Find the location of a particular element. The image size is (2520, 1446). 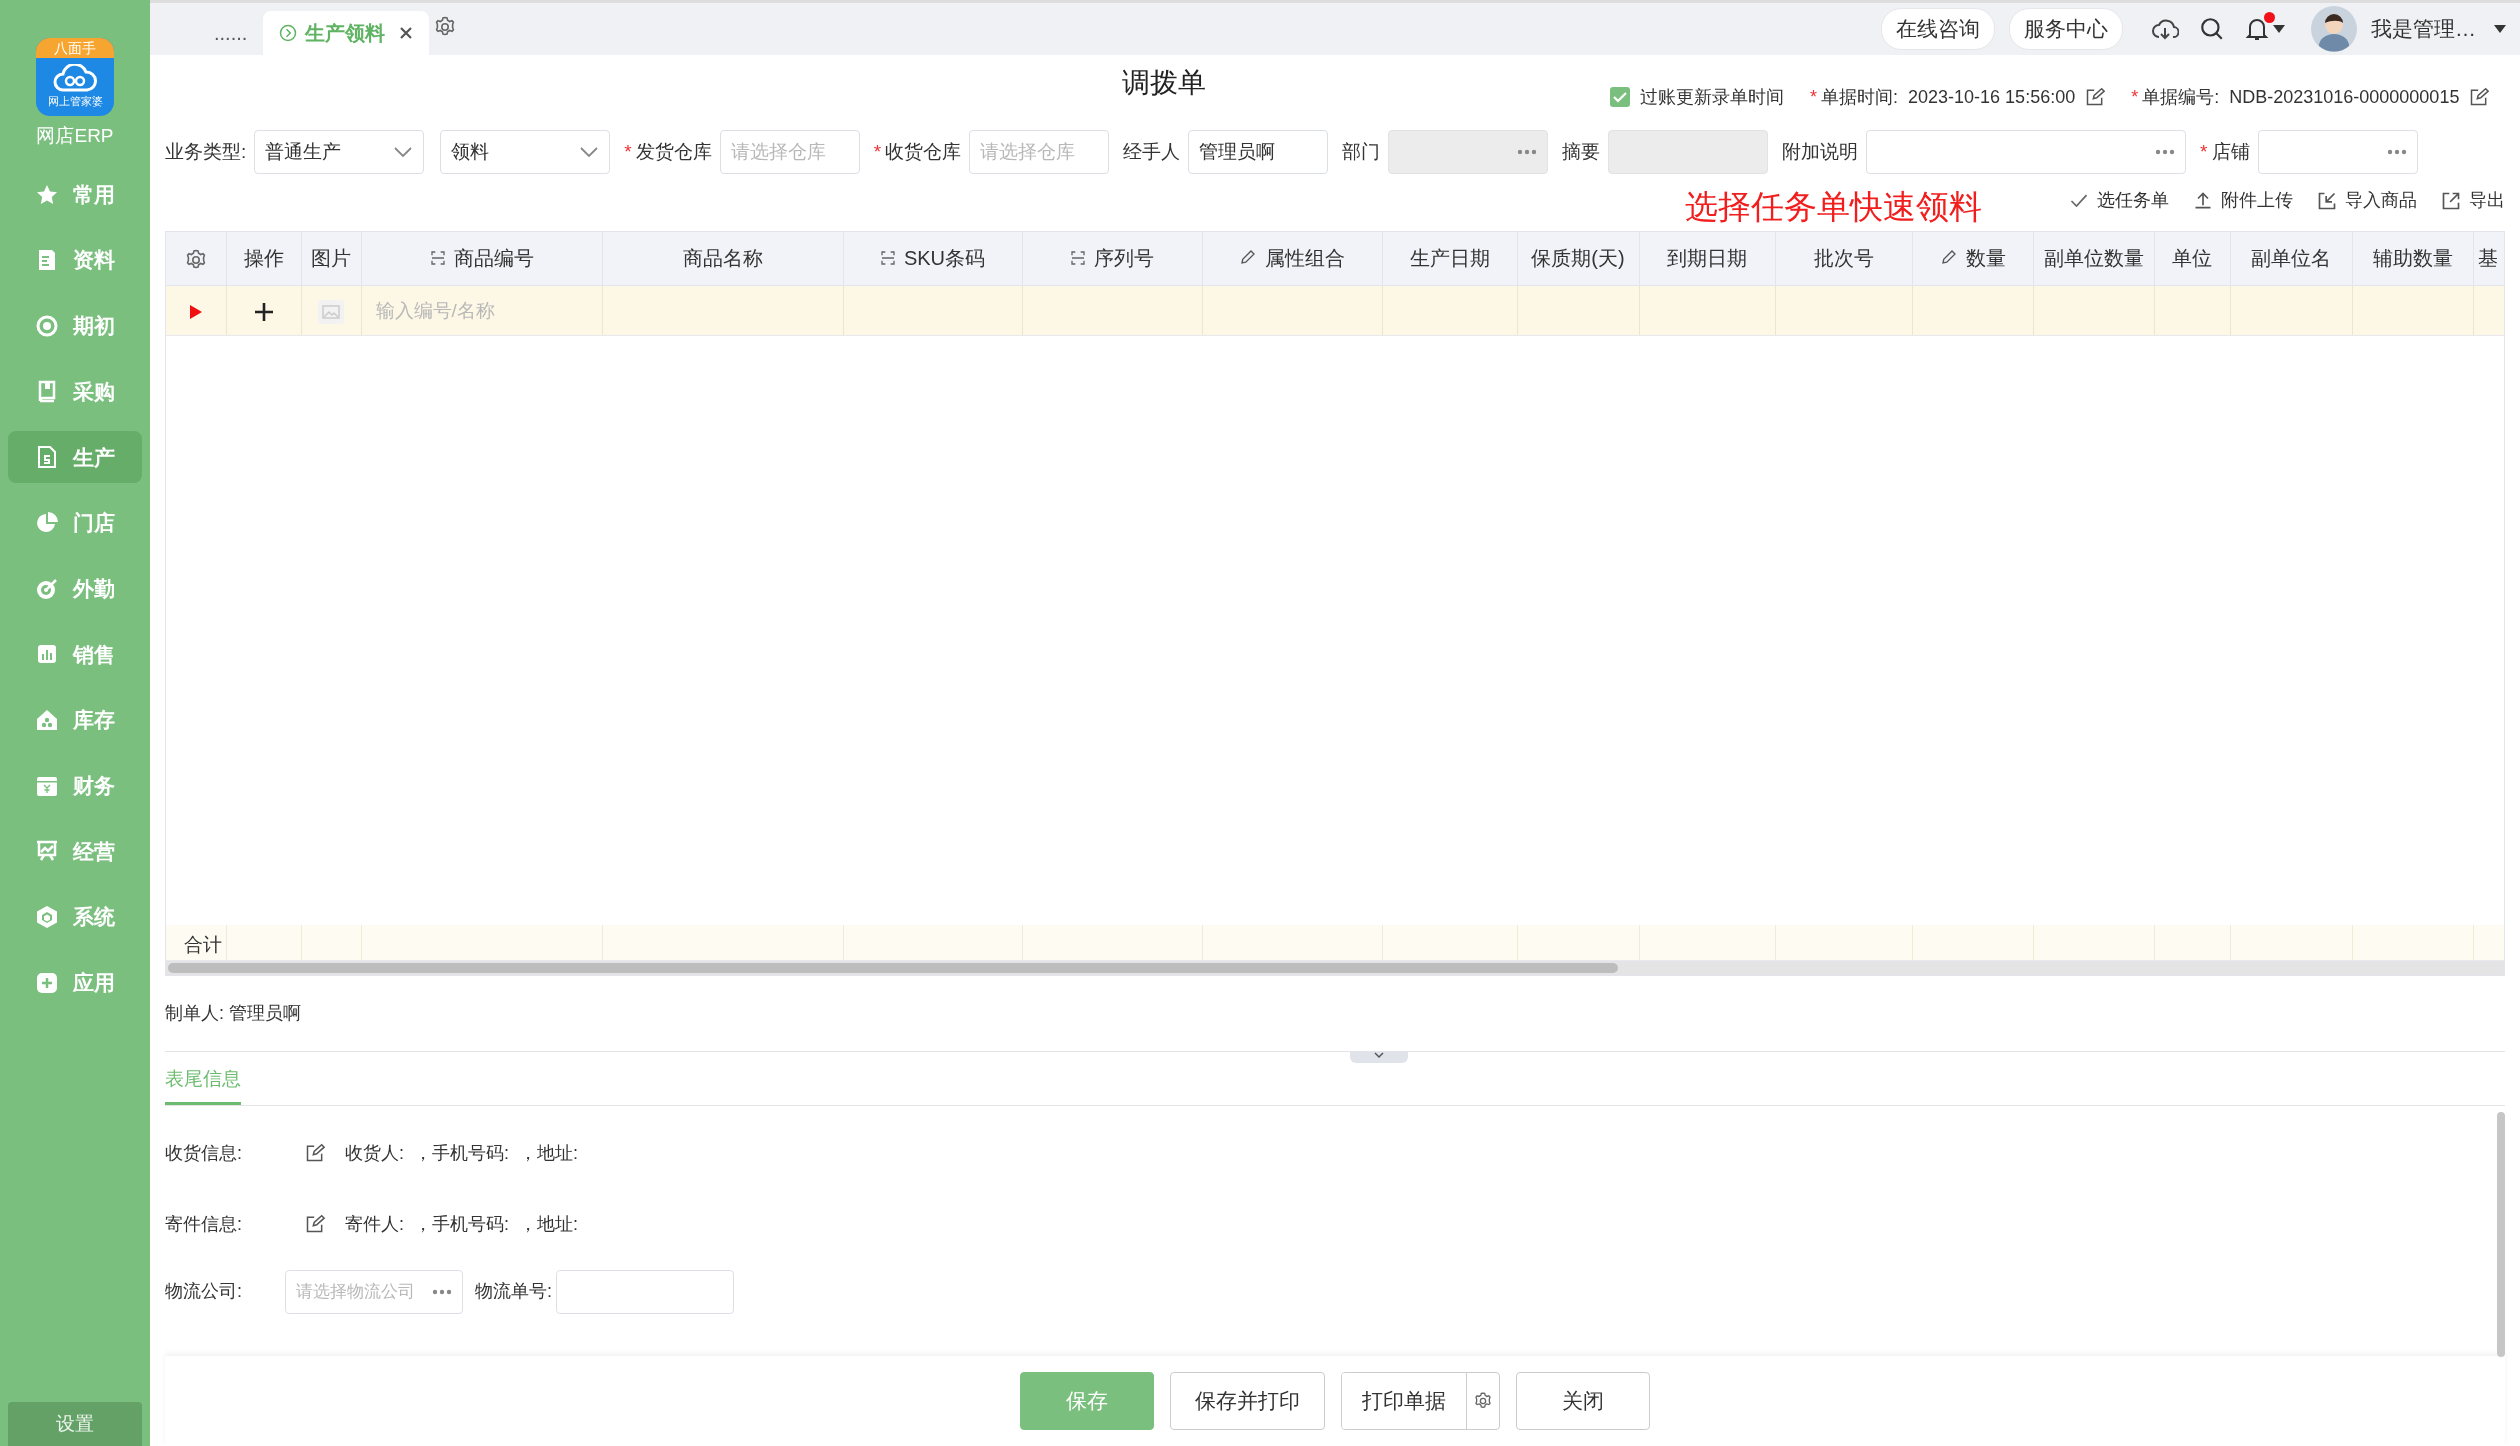

column-header: 副单位名 is located at coordinates (2291, 258).